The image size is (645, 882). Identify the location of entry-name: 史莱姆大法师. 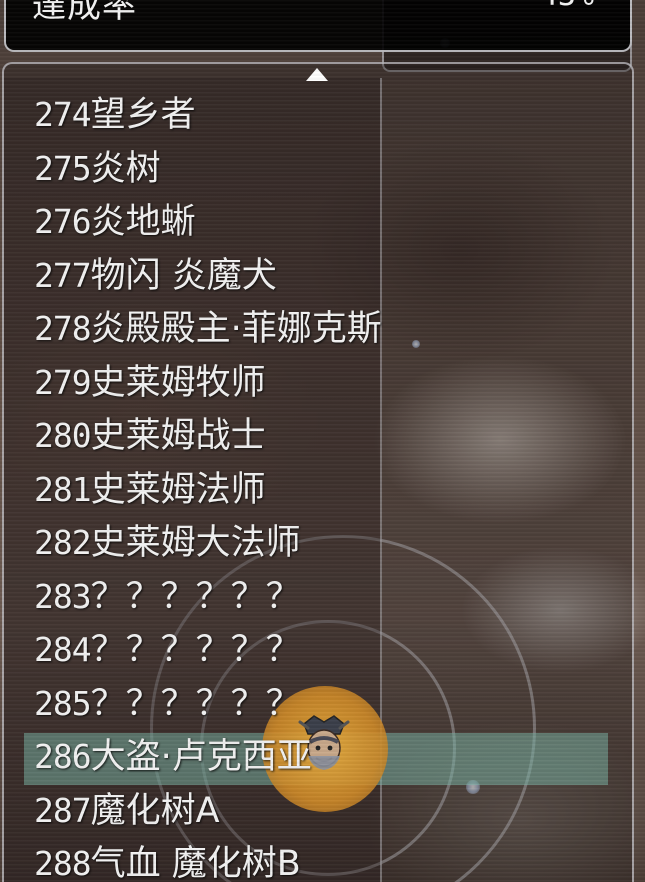
(195, 543).